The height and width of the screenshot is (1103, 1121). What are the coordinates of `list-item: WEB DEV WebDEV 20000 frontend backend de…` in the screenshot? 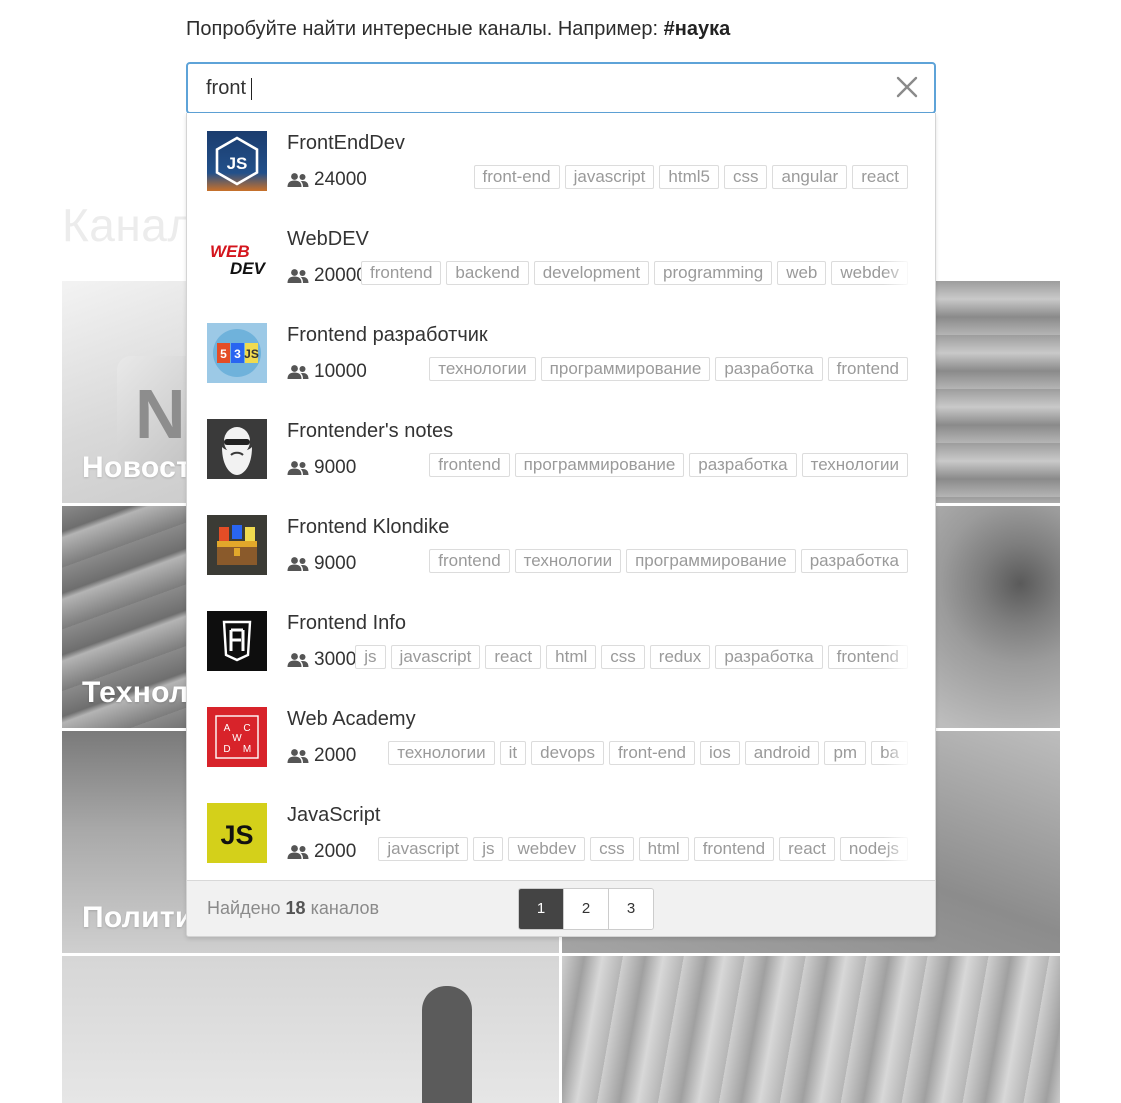 It's located at (561, 257).